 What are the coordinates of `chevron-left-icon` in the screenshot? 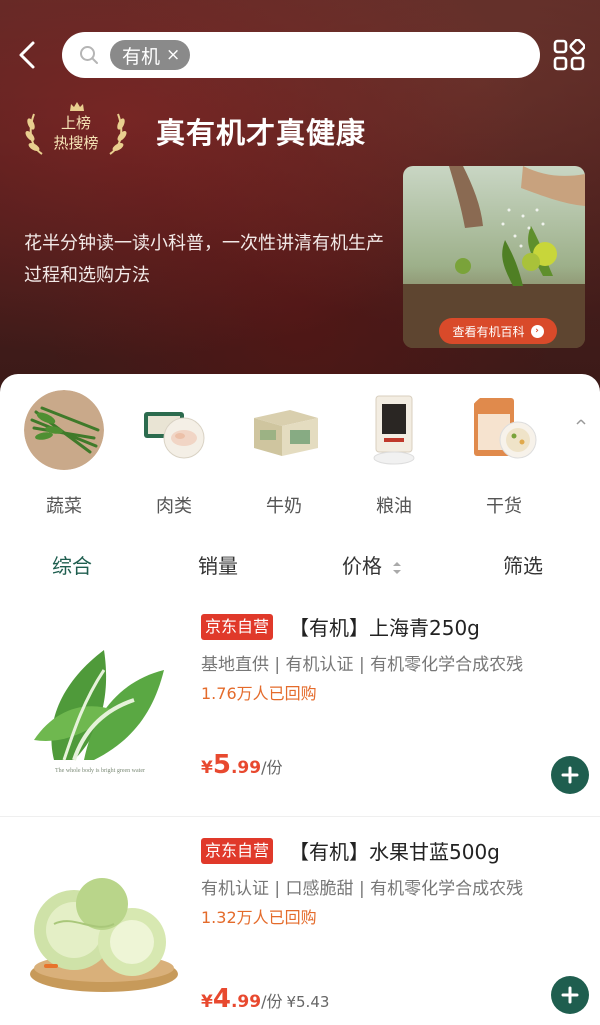 It's located at (27, 55).